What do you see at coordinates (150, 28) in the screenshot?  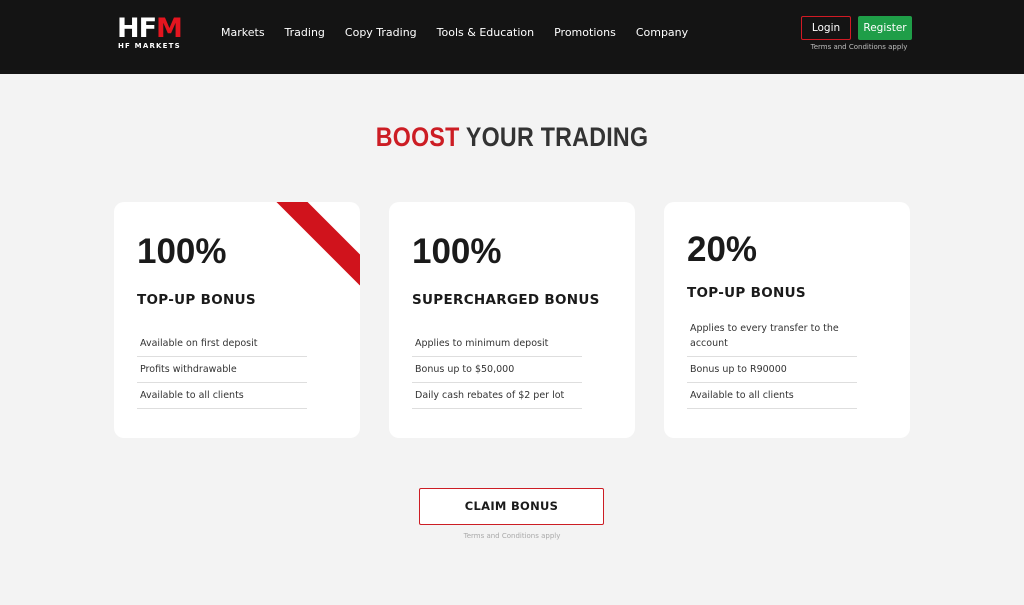 I see `logo-mark: HFM` at bounding box center [150, 28].